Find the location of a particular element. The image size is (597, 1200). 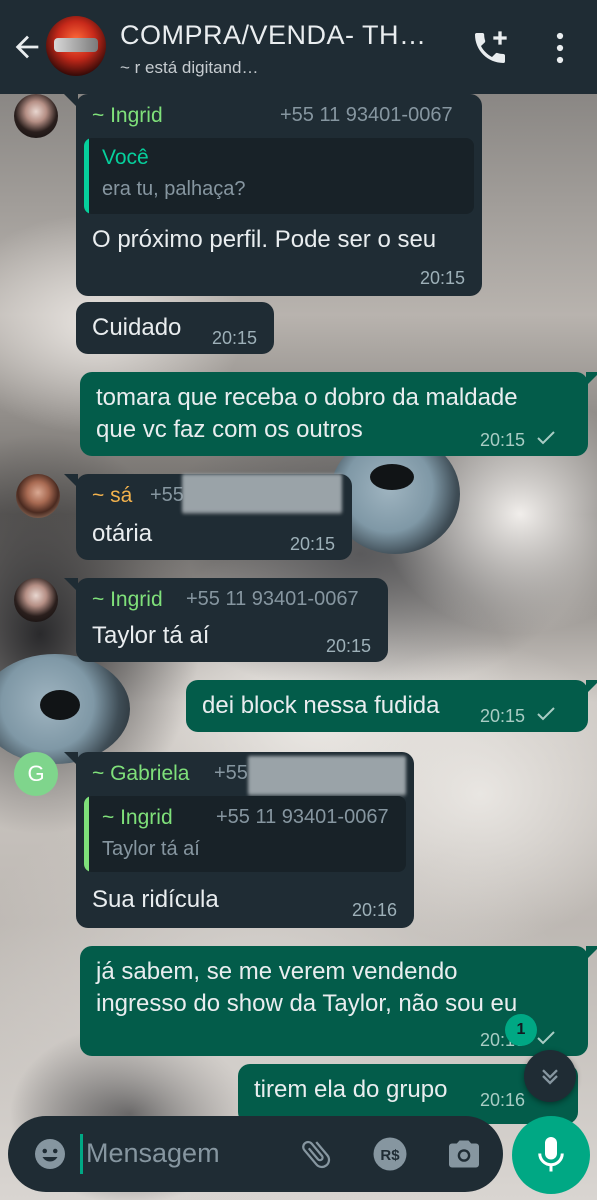

message-incoming: Cuidado 20:15 is located at coordinates (175, 328).